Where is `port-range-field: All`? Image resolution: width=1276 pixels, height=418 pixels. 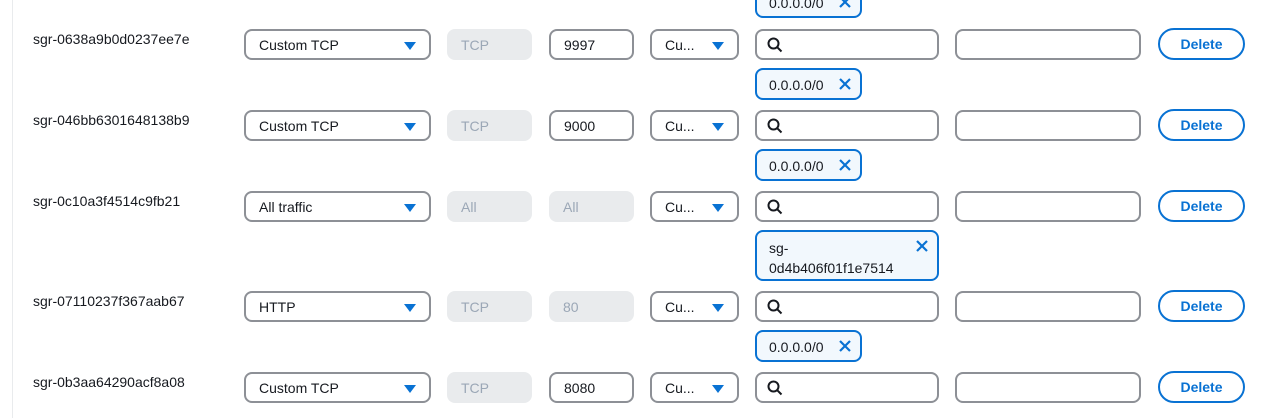 port-range-field: All is located at coordinates (591, 206).